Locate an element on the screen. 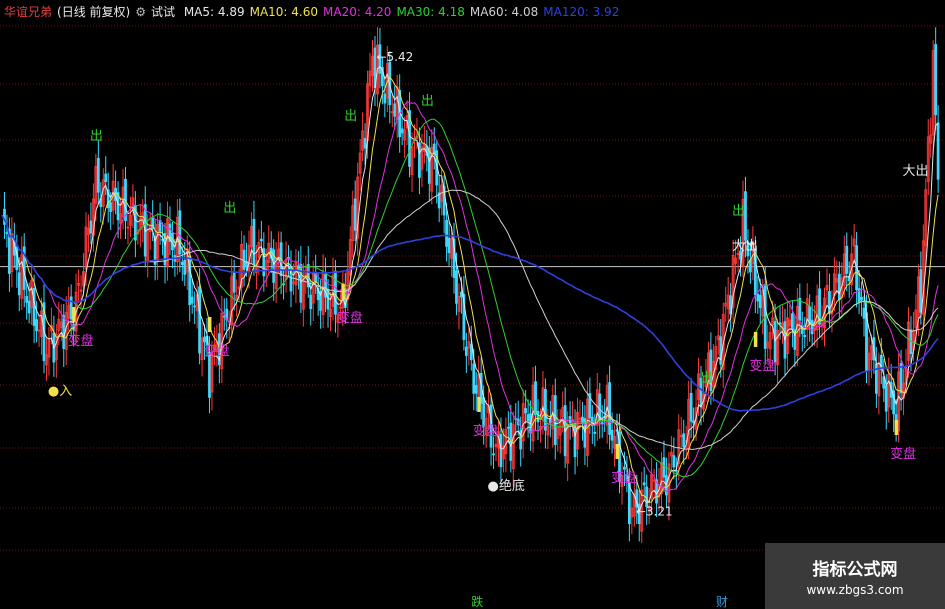 This screenshot has height=609, width=945. signal-14: 变盘 is located at coordinates (903, 454).